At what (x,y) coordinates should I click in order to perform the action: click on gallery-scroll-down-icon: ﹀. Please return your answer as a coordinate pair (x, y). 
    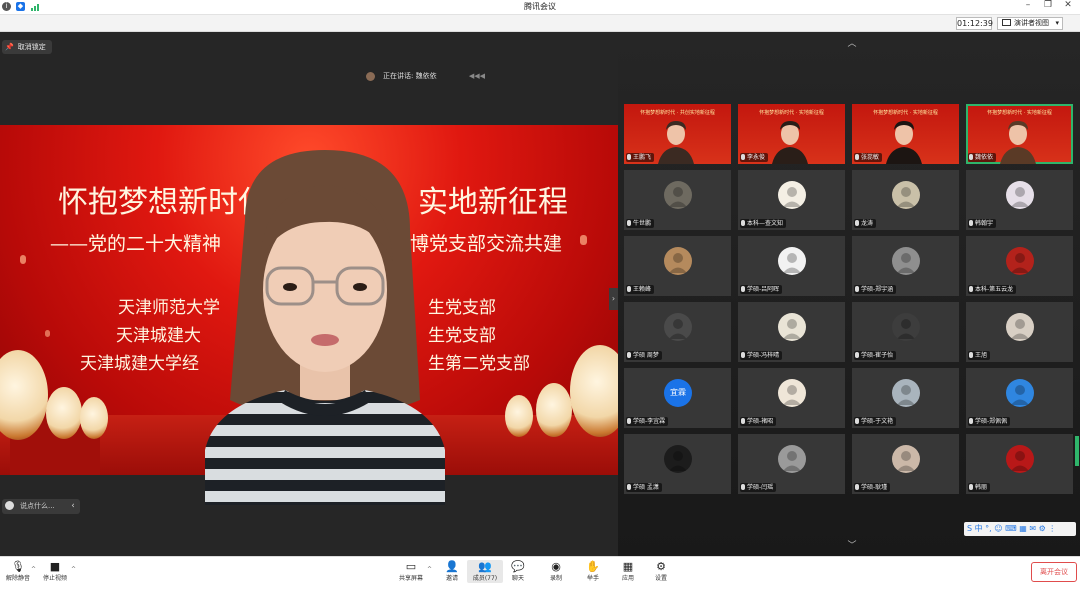
    Looking at the image, I should click on (852, 544).